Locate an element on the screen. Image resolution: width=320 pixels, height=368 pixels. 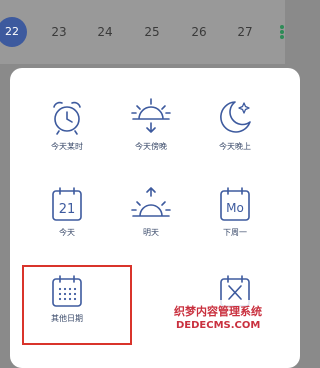
calendar-weekday-text: Mo is located at coordinates (235, 208).